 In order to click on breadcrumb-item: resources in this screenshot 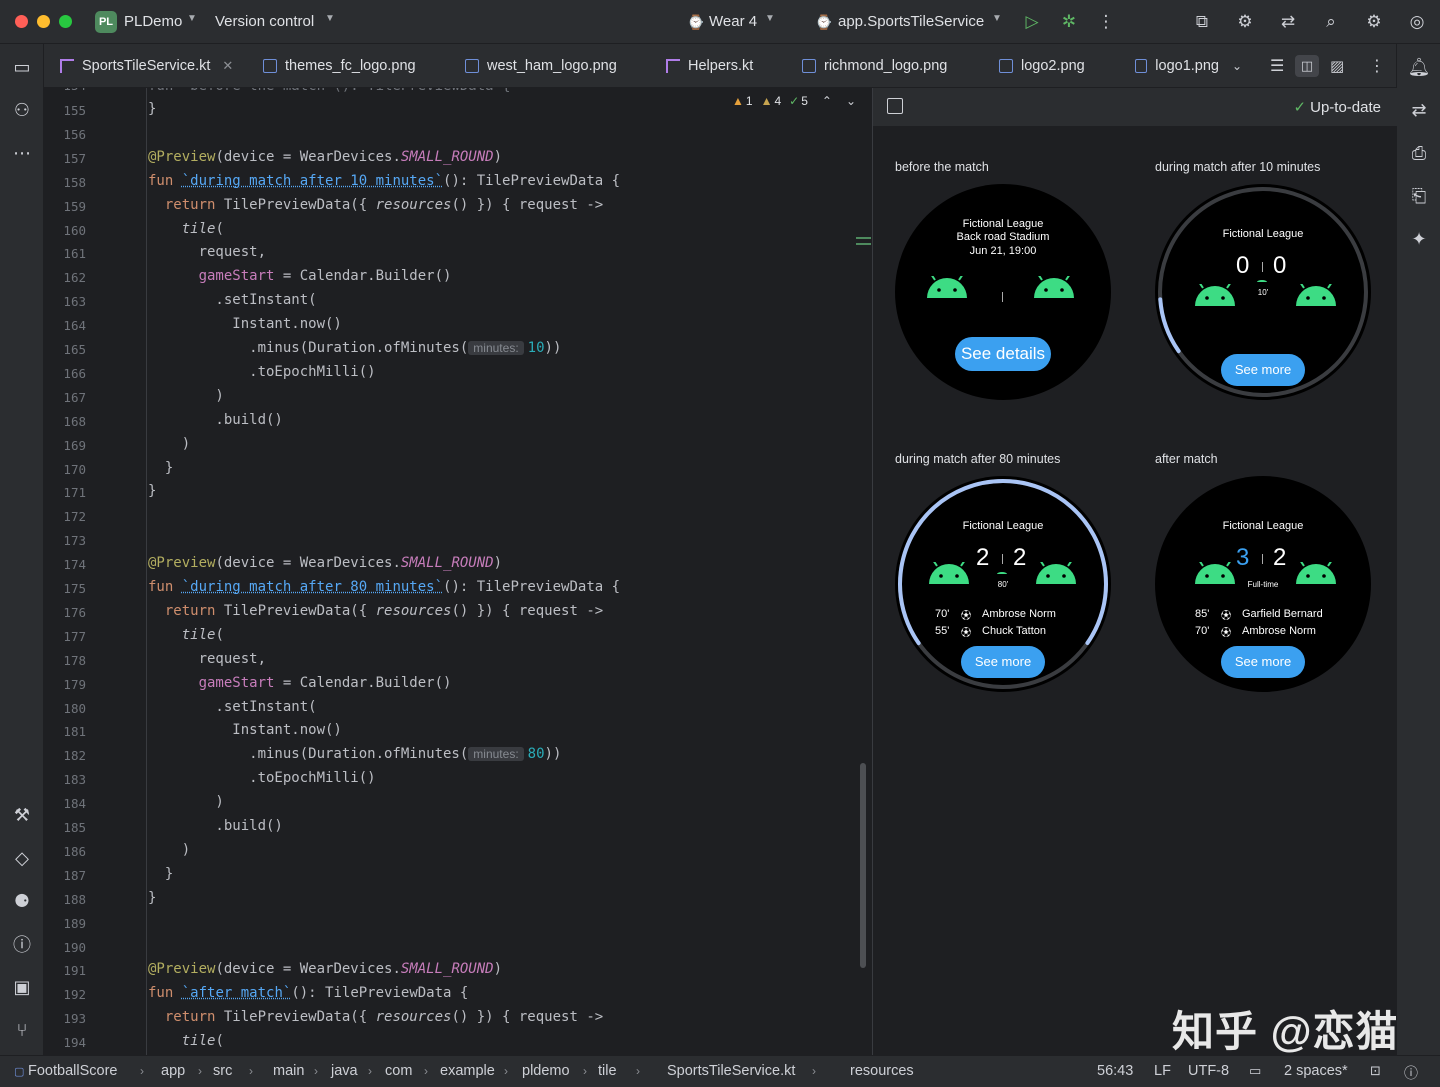, I will do `click(882, 1071)`.